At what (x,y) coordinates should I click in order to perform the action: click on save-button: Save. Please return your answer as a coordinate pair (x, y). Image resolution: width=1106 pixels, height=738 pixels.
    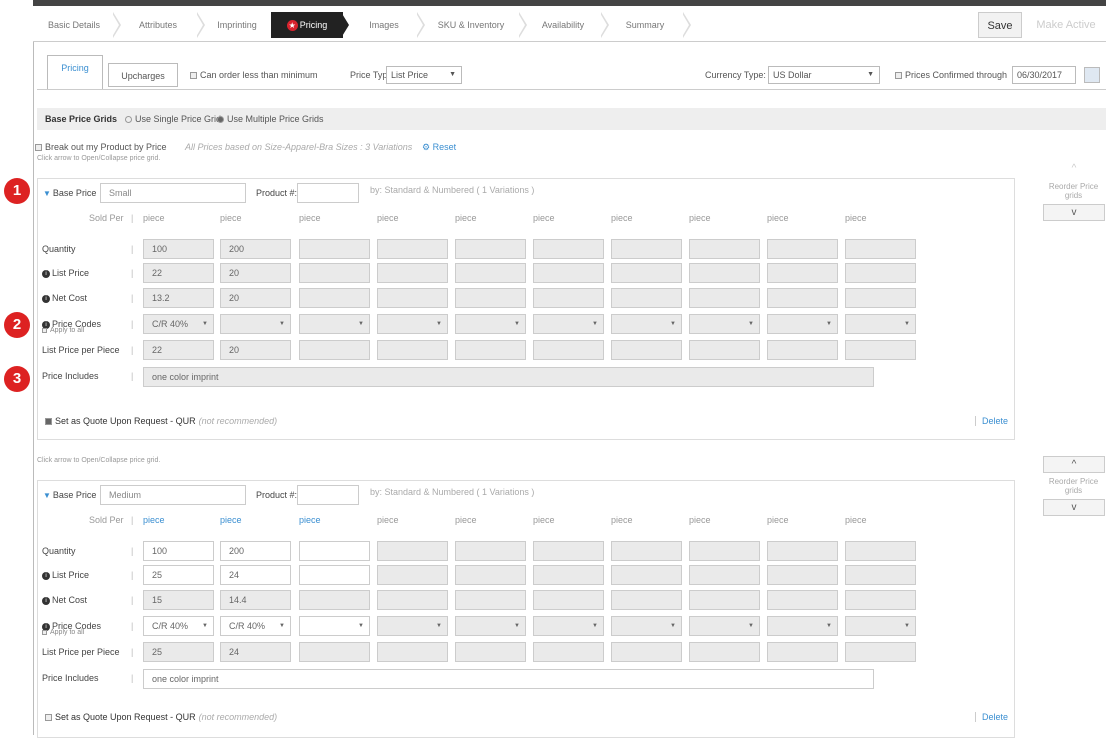
    Looking at the image, I should click on (1000, 25).